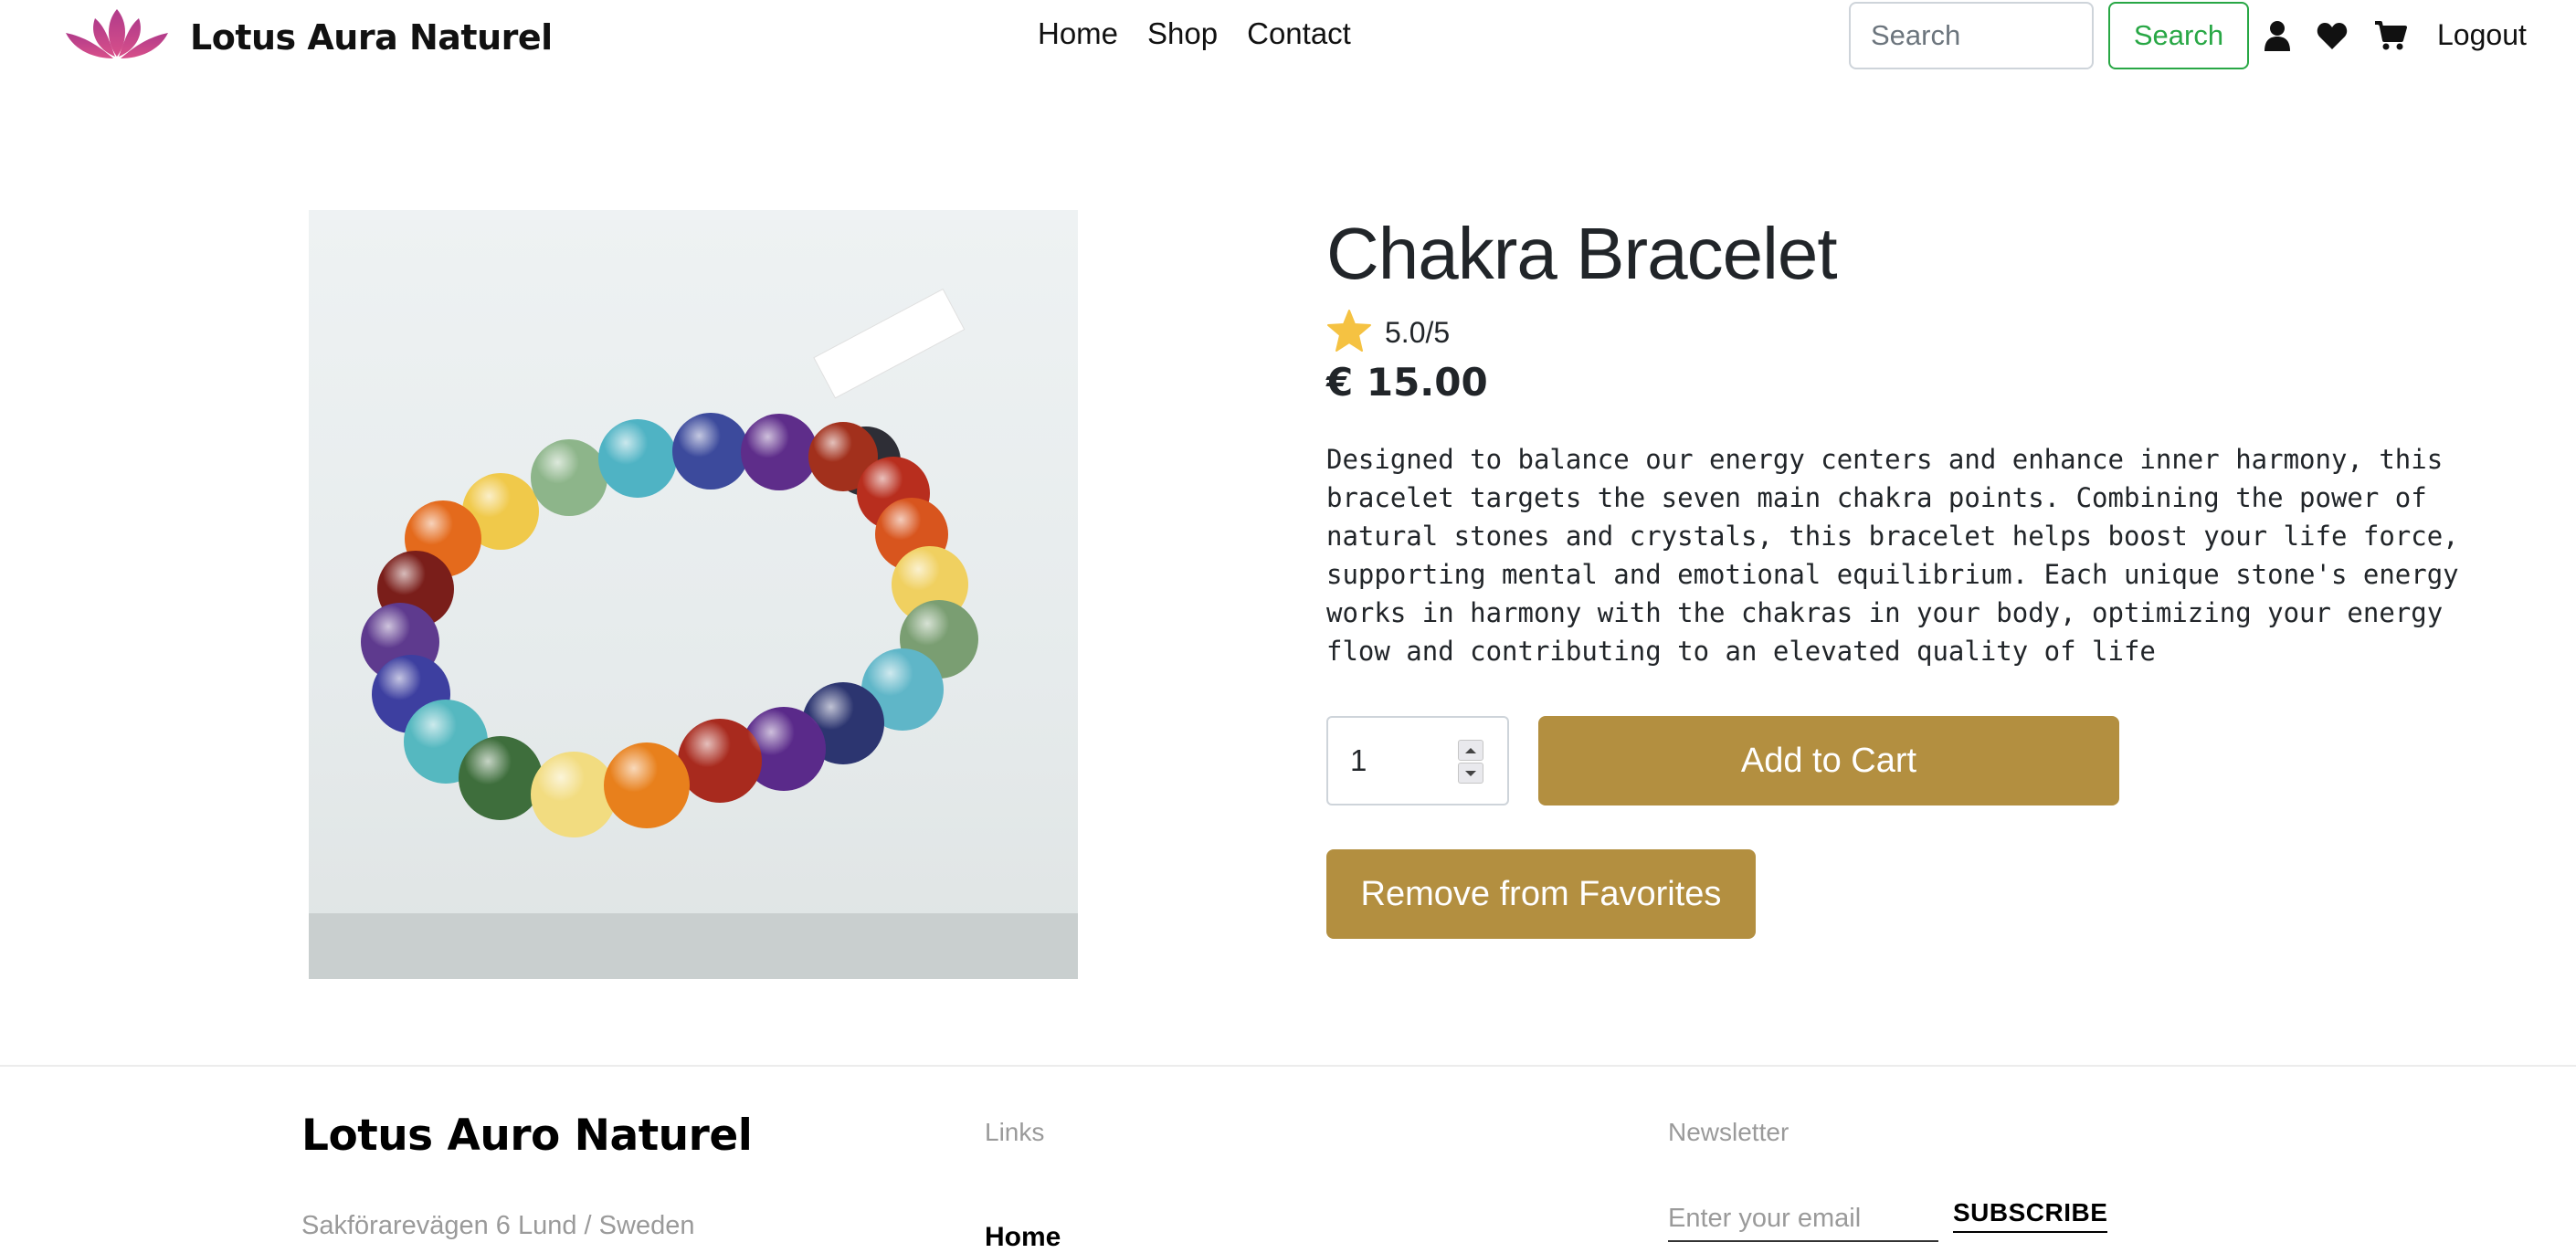 The width and height of the screenshot is (2576, 1253). Describe the element at coordinates (1078, 33) in the screenshot. I see `nav-home: Home` at that location.